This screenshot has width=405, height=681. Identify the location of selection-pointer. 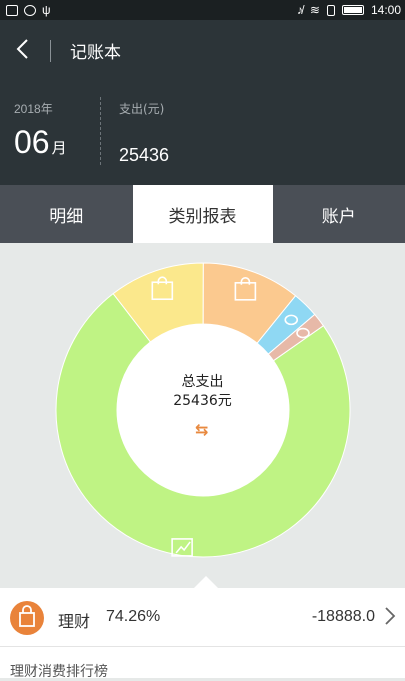
(206, 582).